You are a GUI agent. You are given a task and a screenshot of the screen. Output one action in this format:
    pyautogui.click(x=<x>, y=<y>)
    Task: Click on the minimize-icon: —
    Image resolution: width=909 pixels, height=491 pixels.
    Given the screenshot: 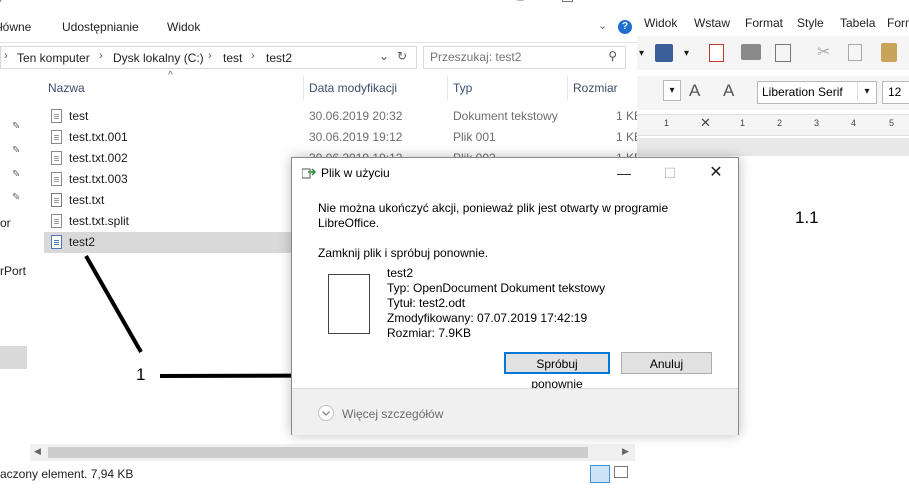 What is the action you would take?
    pyautogui.click(x=624, y=173)
    